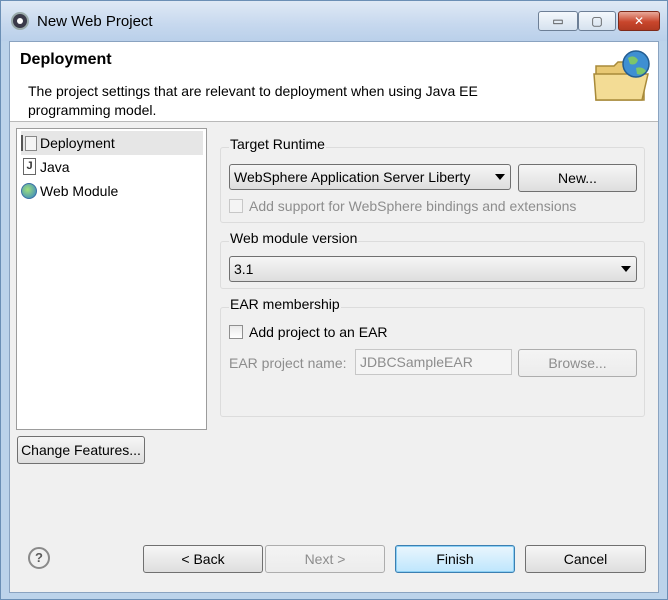 This screenshot has height=600, width=668. I want to click on add-to-ear-label: Add project to an EAR, so click(318, 332).